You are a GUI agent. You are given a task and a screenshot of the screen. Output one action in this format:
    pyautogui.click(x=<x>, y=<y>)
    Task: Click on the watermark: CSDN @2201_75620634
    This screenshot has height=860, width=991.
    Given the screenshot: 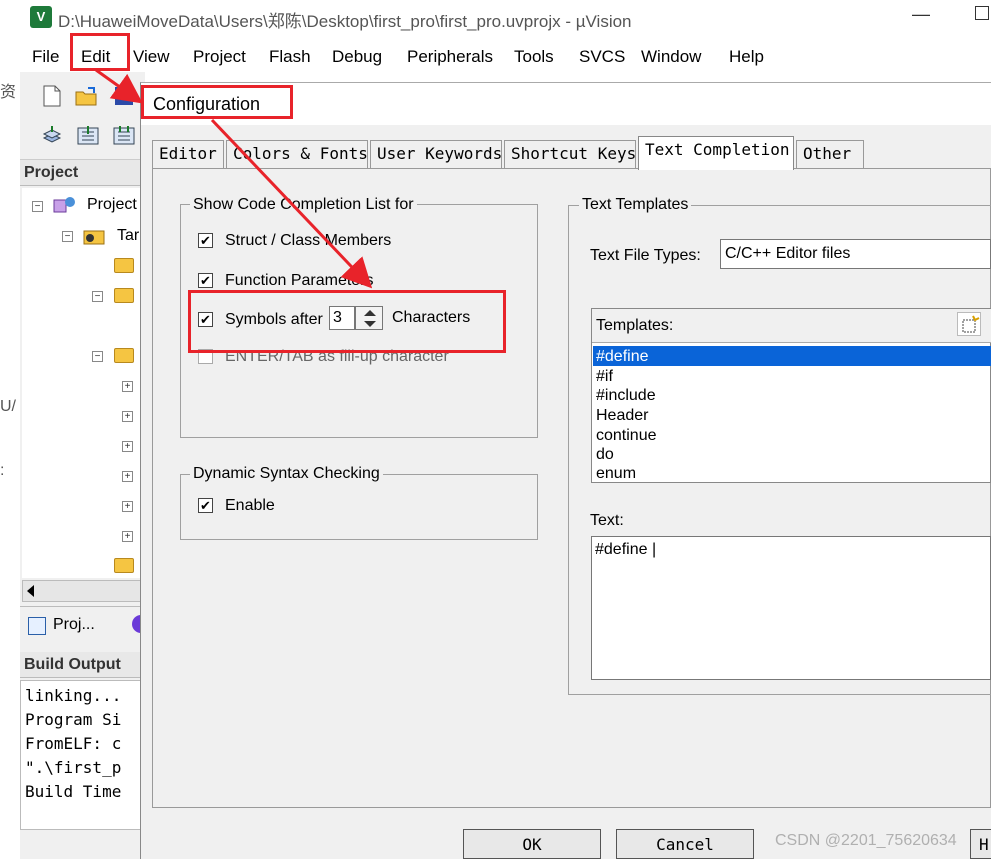 What is the action you would take?
    pyautogui.click(x=866, y=840)
    